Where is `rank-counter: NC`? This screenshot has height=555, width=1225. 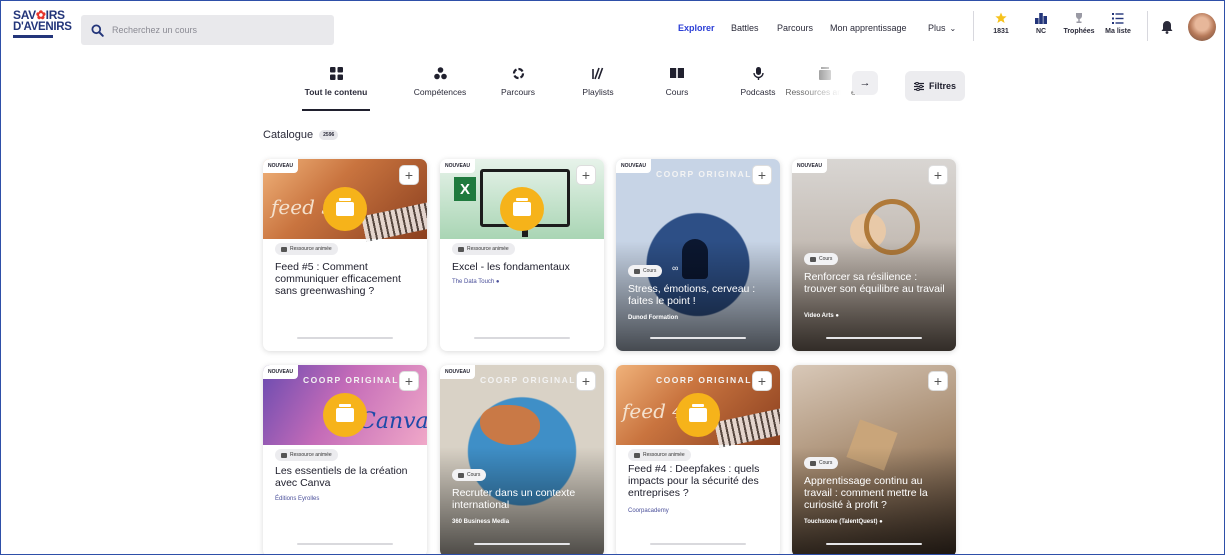 rank-counter: NC is located at coordinates (1041, 23).